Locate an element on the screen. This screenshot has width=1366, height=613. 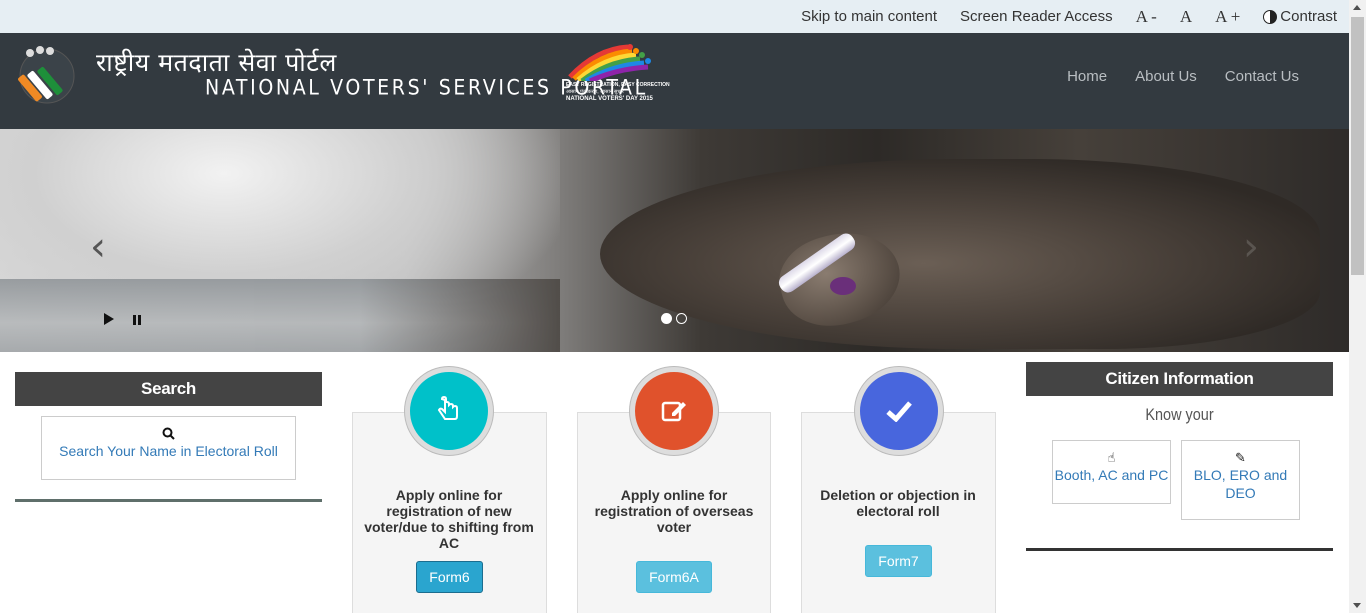
search-electoral-roll-link: Search Your Name in Electoral Roll is located at coordinates (168, 448).